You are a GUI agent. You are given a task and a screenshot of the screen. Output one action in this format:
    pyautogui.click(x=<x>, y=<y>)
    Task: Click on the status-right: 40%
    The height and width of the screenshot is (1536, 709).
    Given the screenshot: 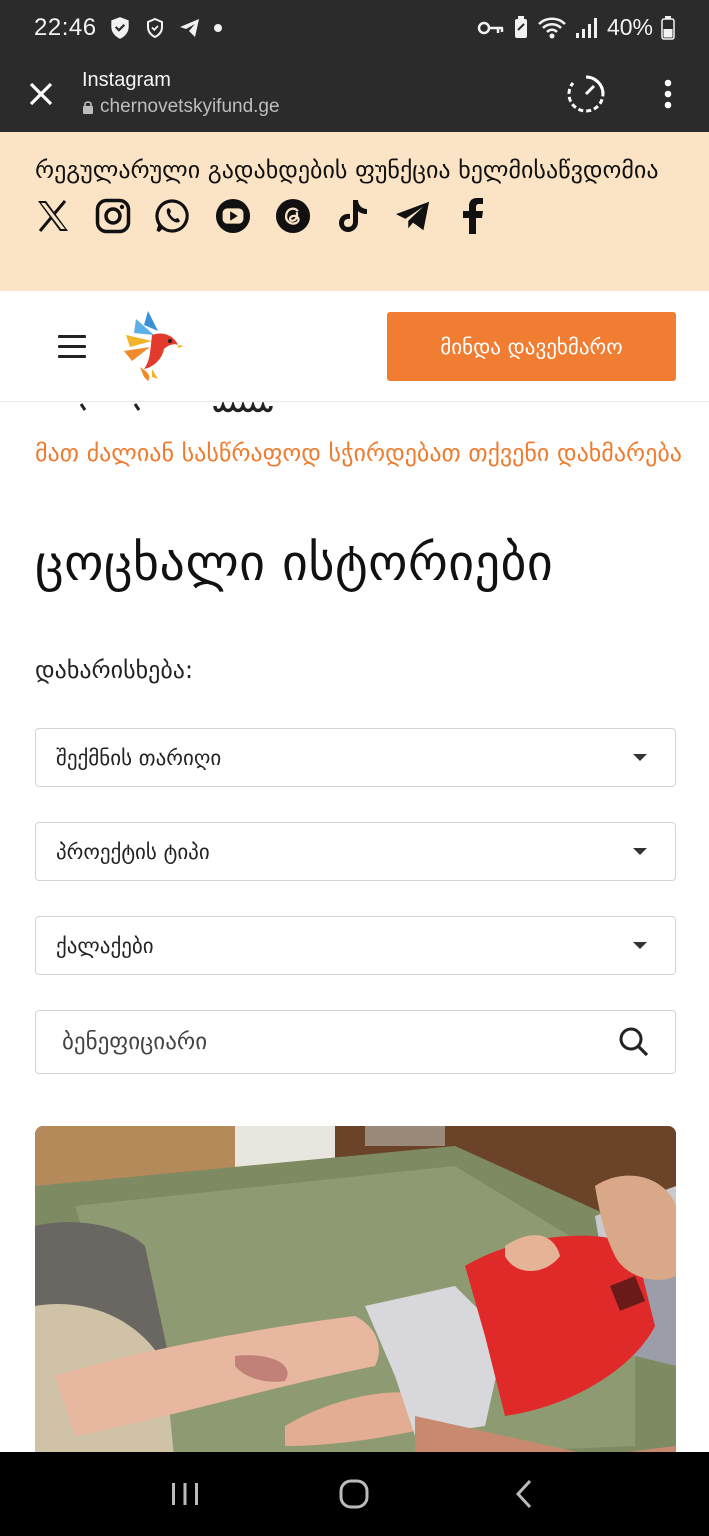 What is the action you would take?
    pyautogui.click(x=576, y=27)
    